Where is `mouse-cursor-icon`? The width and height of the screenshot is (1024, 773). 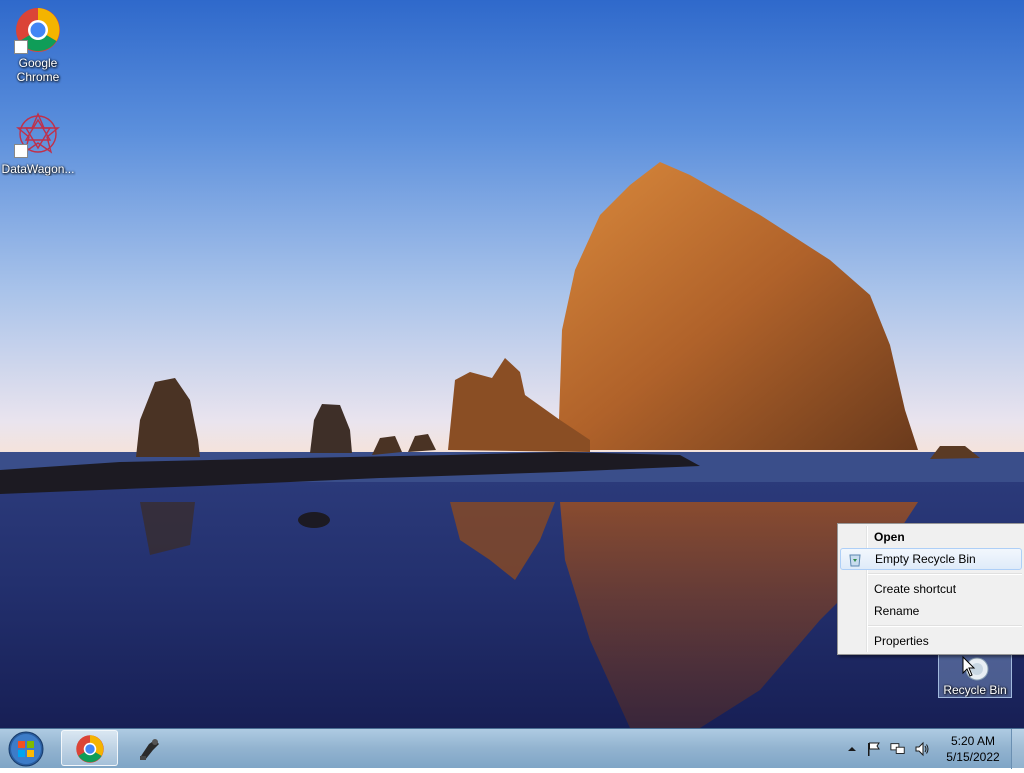 mouse-cursor-icon is located at coordinates (969, 666).